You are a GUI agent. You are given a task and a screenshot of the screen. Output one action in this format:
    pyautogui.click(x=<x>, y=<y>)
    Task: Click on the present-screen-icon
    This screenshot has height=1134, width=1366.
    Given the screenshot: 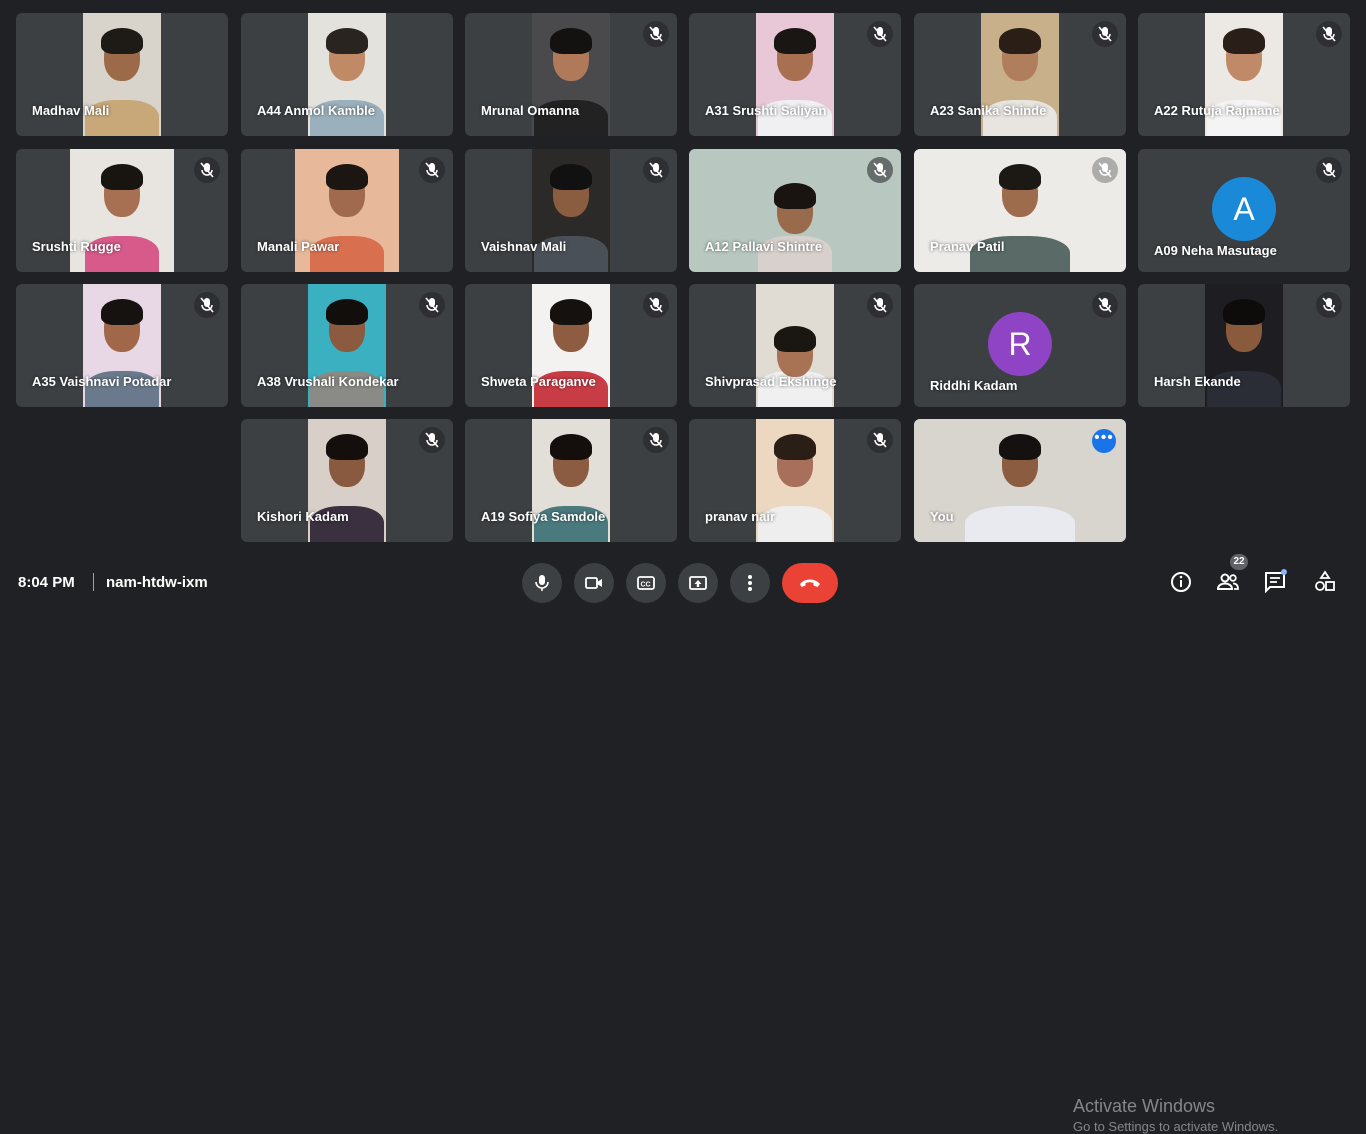 What is the action you would take?
    pyautogui.click(x=698, y=583)
    